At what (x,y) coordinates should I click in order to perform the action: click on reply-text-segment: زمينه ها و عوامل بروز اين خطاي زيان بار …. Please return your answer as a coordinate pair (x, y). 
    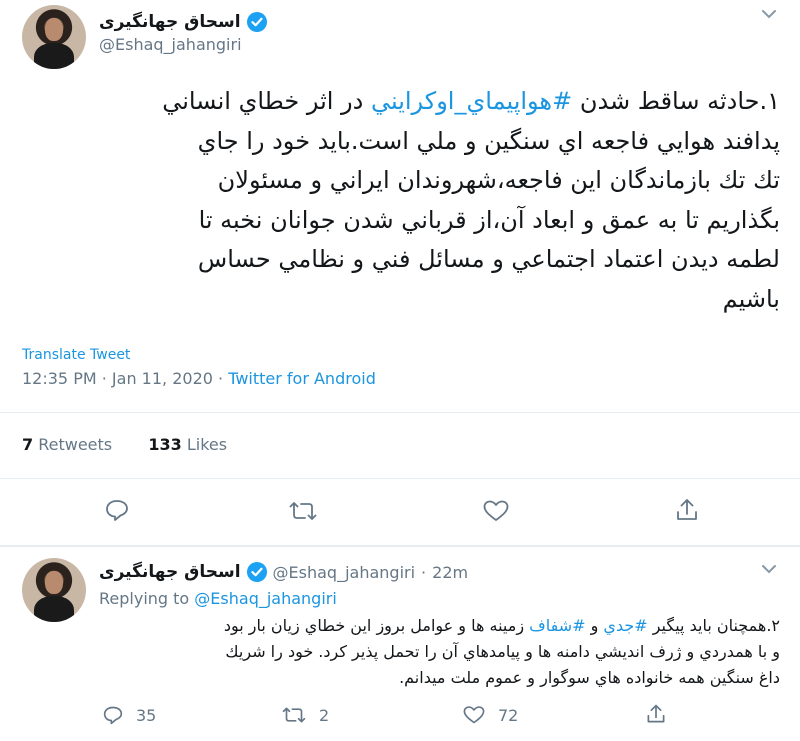
    Looking at the image, I should click on (376, 625).